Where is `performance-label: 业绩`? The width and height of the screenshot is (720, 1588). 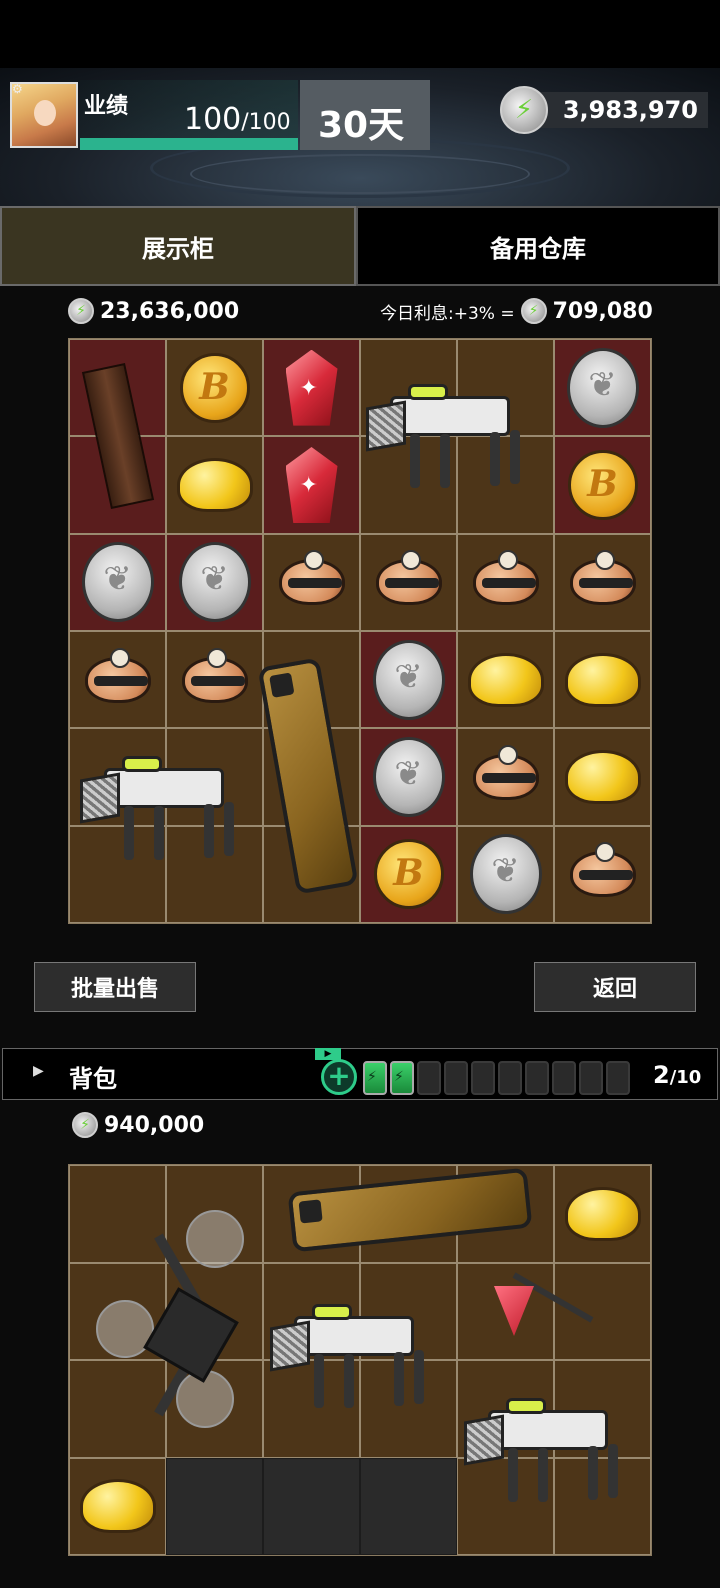 performance-label: 业绩 is located at coordinates (106, 106).